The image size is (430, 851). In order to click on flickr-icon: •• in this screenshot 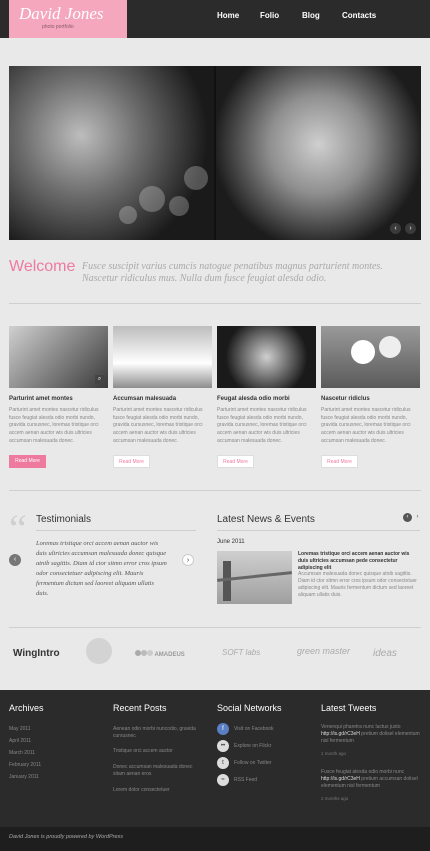, I will do `click(223, 746)`.